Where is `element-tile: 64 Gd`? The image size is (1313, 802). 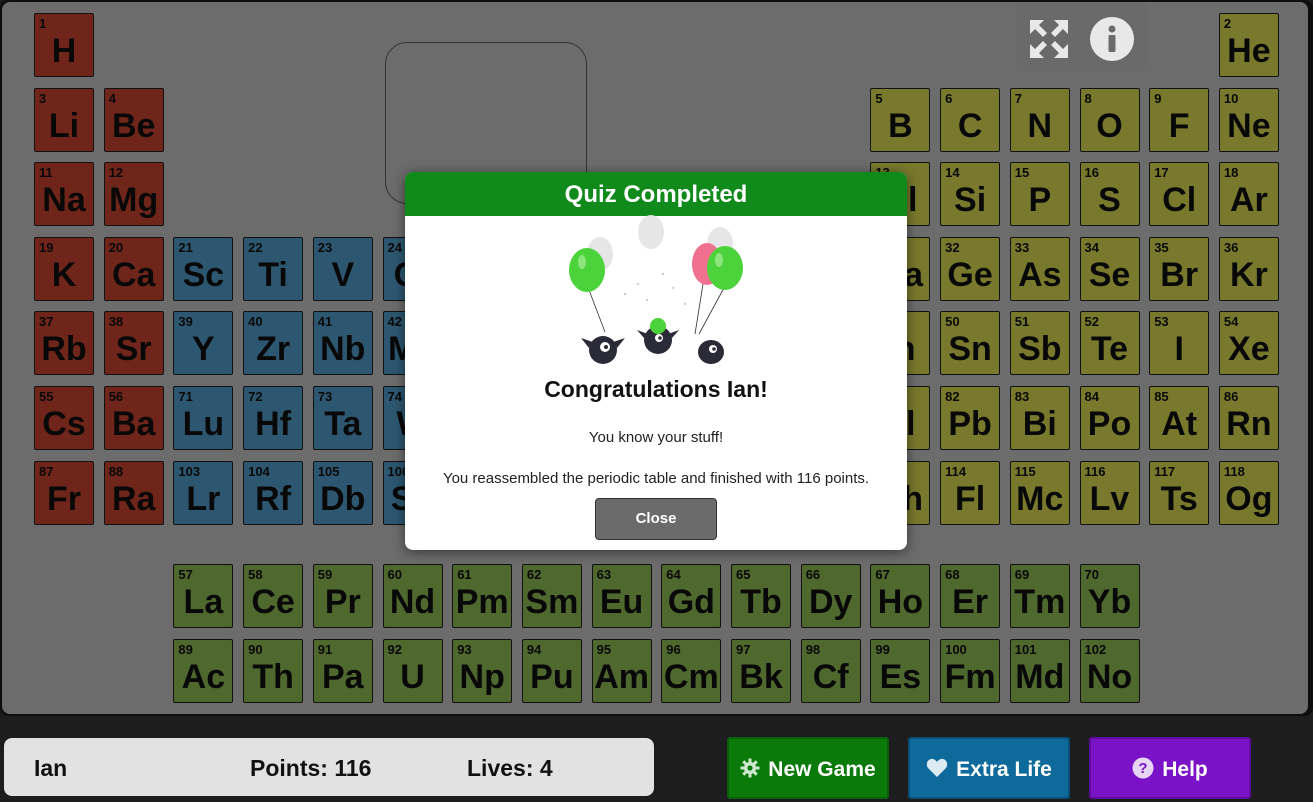
element-tile: 64 Gd is located at coordinates (691, 596).